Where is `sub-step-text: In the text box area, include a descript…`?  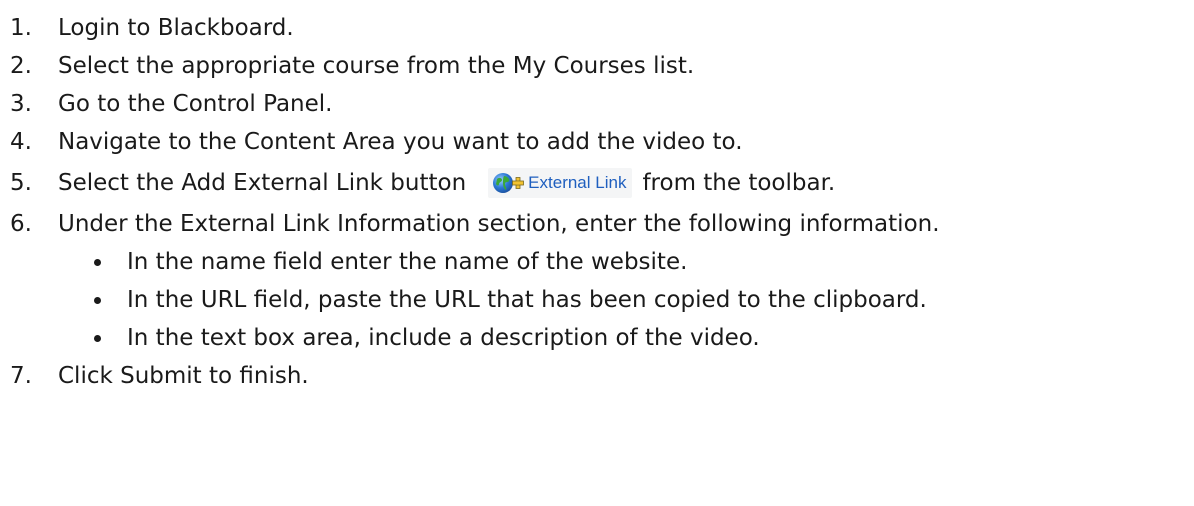
sub-step-text: In the text box area, include a descript… is located at coordinates (443, 338).